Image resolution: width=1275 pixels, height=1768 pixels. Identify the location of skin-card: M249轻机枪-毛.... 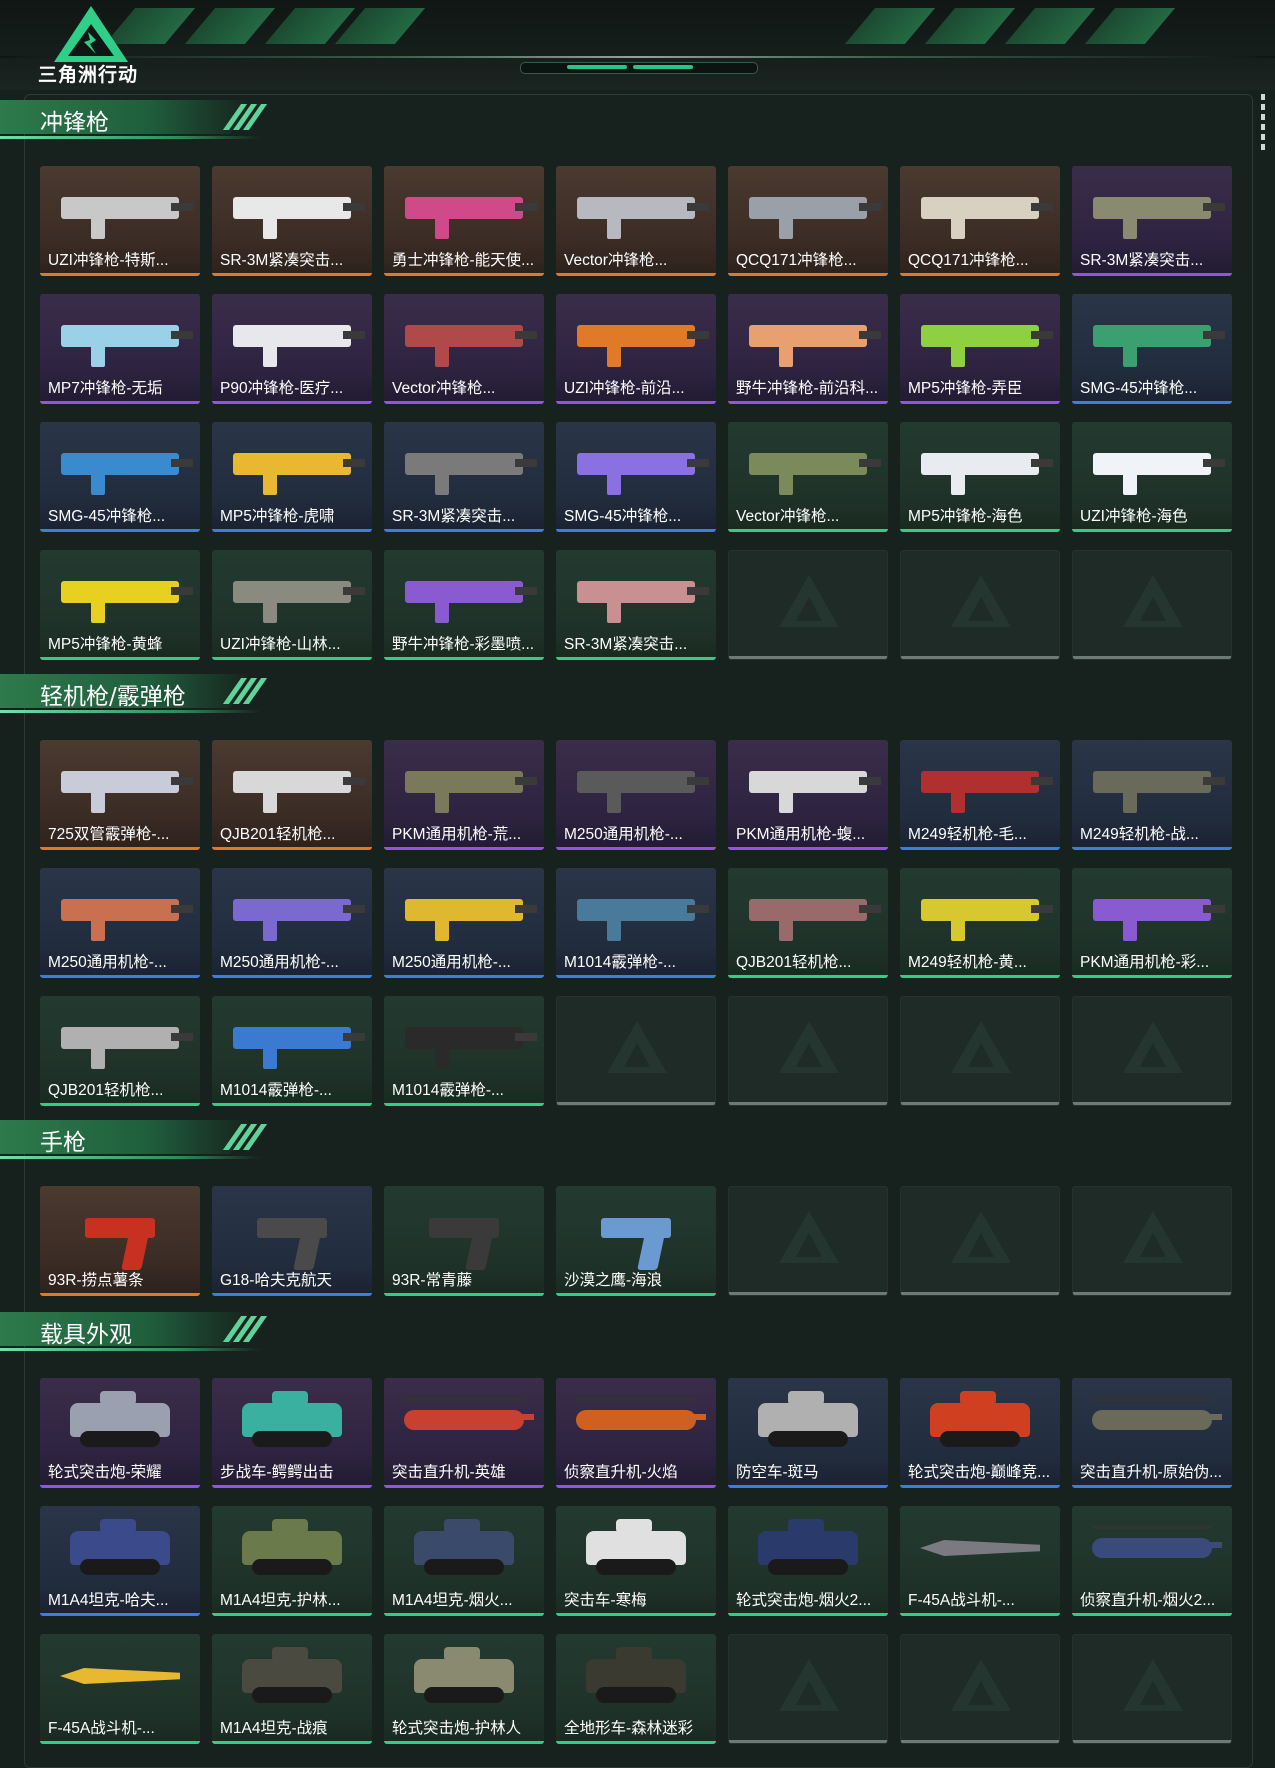
(980, 795).